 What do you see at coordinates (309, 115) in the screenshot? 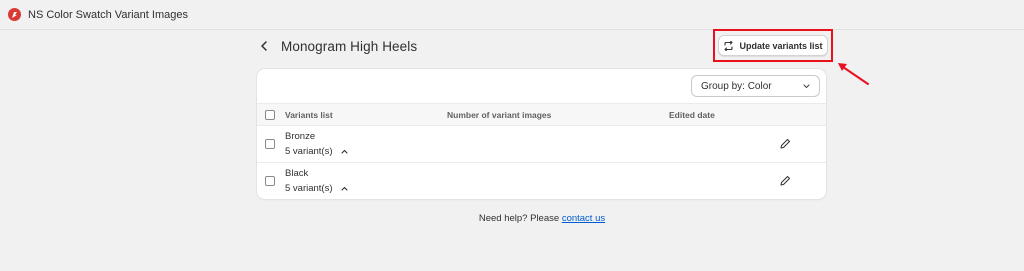
I see `column-header-variants-list: Variants list` at bounding box center [309, 115].